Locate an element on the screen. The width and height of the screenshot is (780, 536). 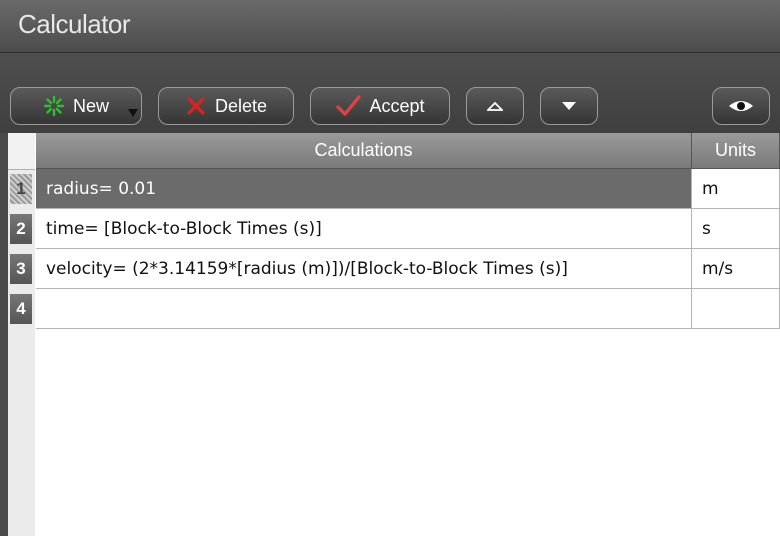
row-number: 2 is located at coordinates (21, 229).